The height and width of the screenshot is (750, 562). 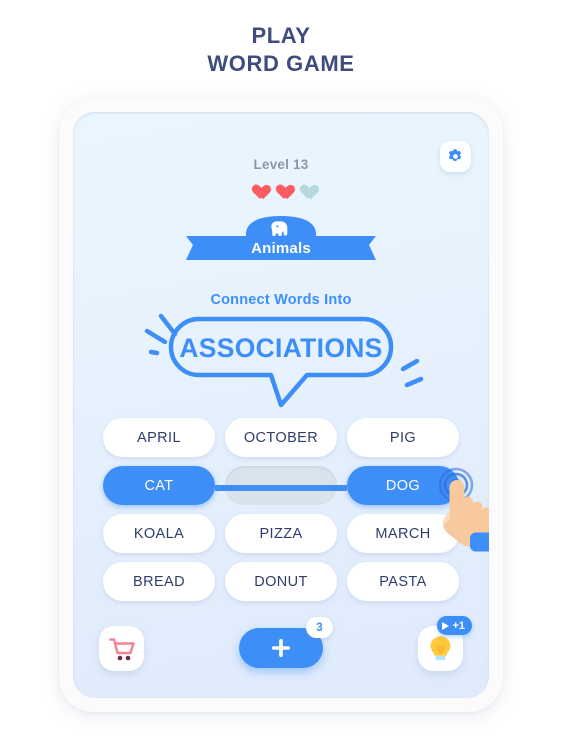 What do you see at coordinates (281, 581) in the screenshot?
I see `word-pill-donut: DONUT` at bounding box center [281, 581].